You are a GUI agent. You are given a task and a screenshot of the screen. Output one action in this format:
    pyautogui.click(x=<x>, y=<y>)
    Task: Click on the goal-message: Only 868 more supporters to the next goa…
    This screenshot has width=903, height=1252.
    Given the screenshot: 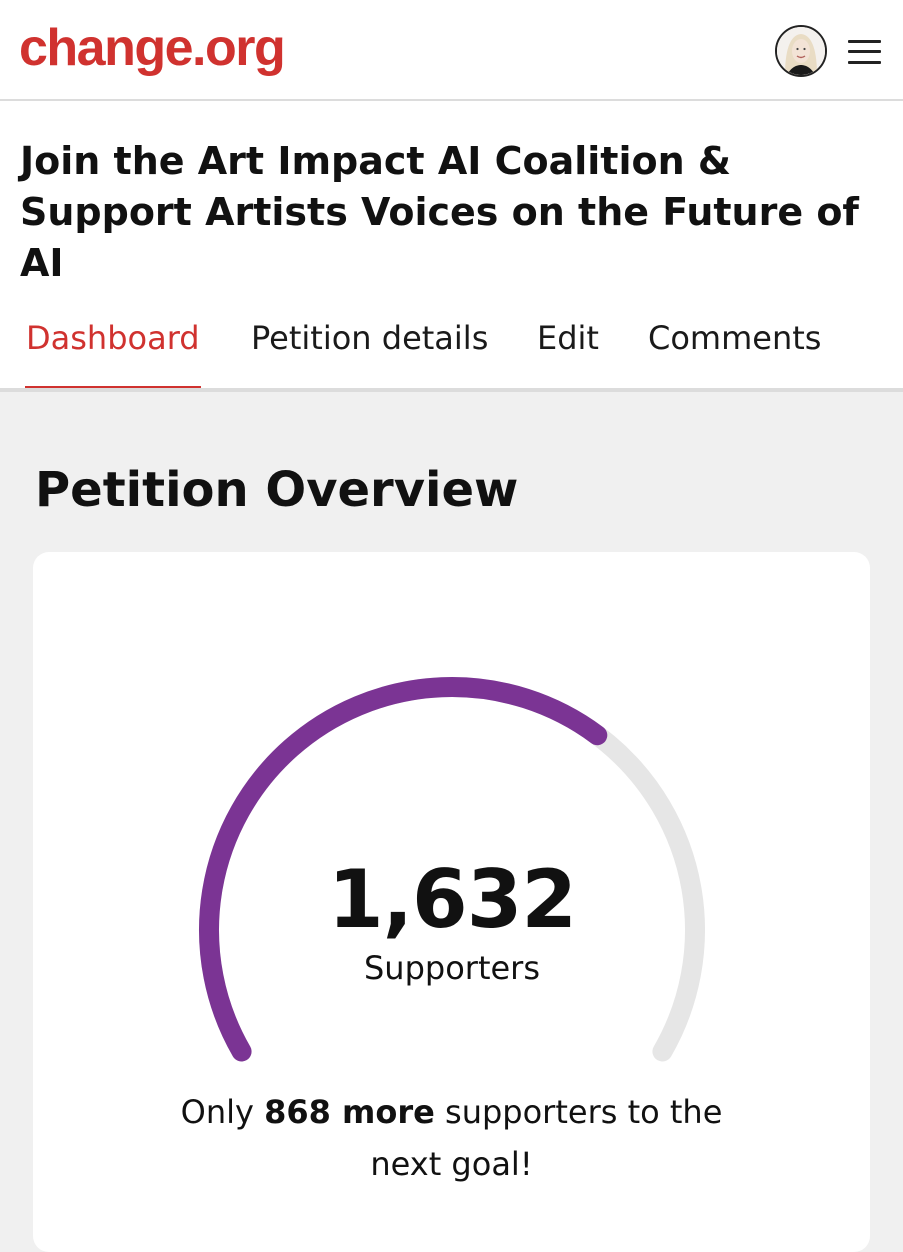 What is the action you would take?
    pyautogui.click(x=451, y=1138)
    